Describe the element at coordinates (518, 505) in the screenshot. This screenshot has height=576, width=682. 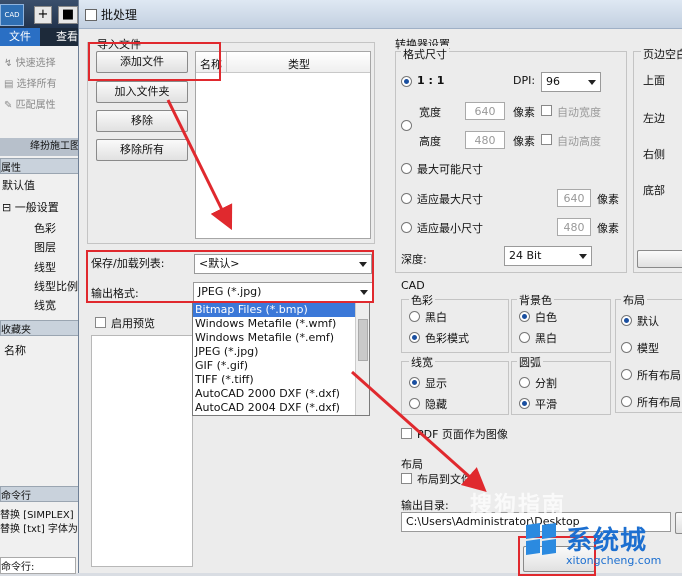
I see `sogou-watermark: 搜狗指南` at that location.